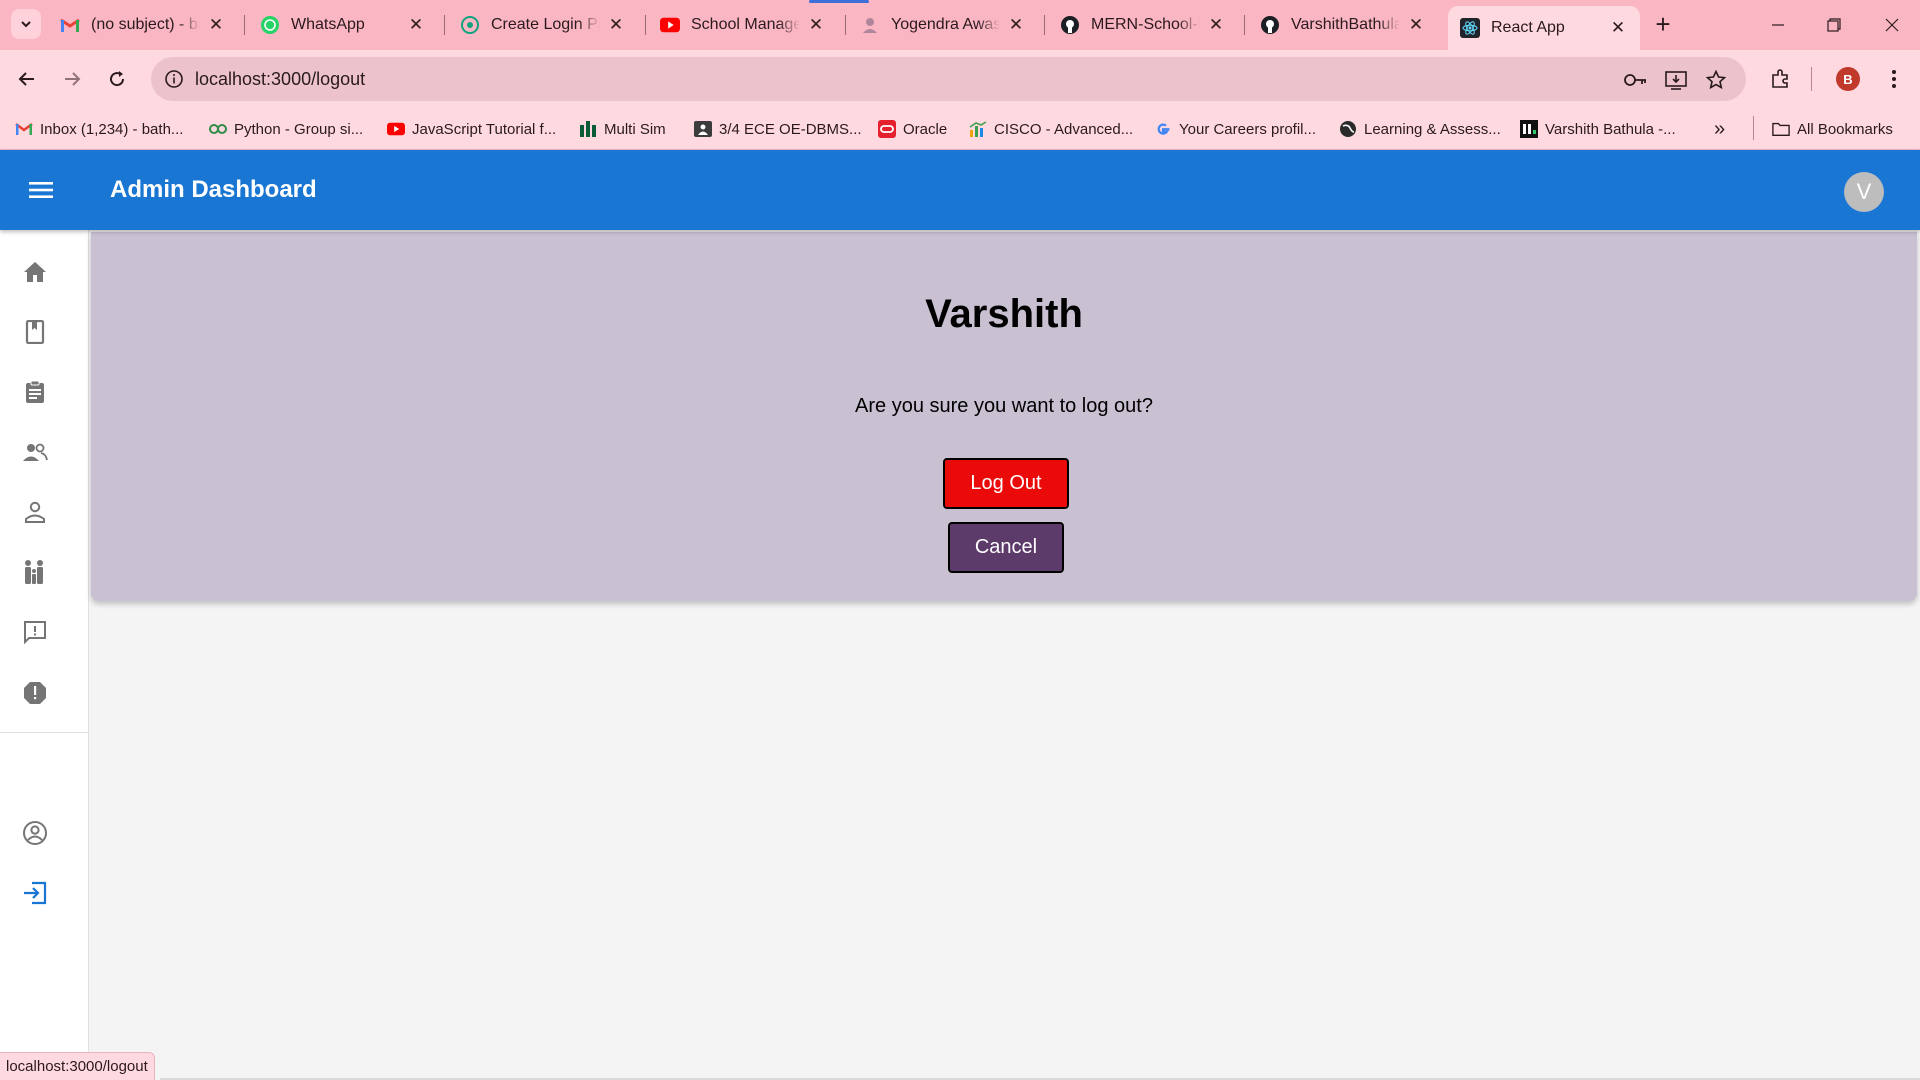 This screenshot has height=1080, width=1920. What do you see at coordinates (174, 79) in the screenshot?
I see `info-icon` at bounding box center [174, 79].